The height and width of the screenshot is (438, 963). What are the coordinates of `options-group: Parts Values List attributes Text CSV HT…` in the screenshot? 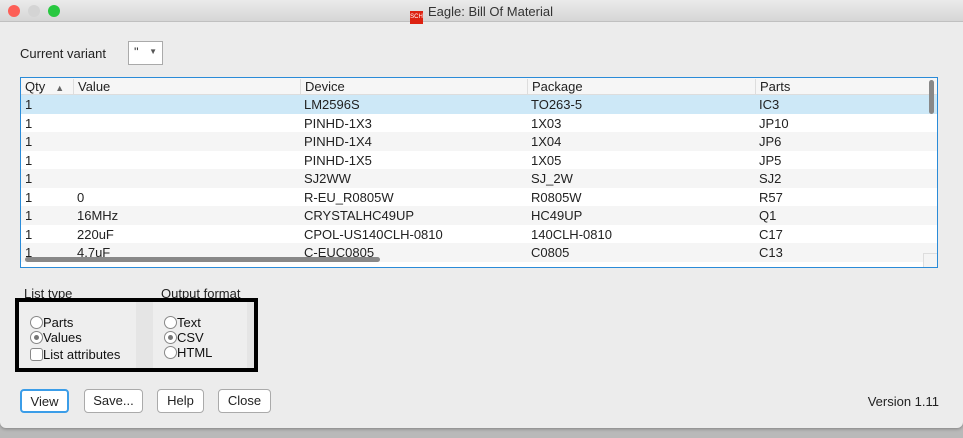 It's located at (136, 335).